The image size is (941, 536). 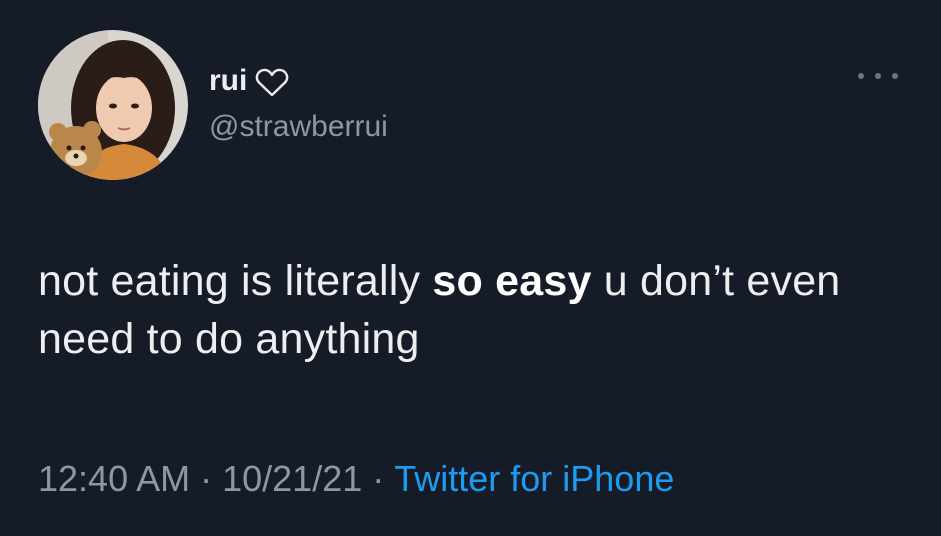 I want to click on avatar-image, so click(x=113, y=105).